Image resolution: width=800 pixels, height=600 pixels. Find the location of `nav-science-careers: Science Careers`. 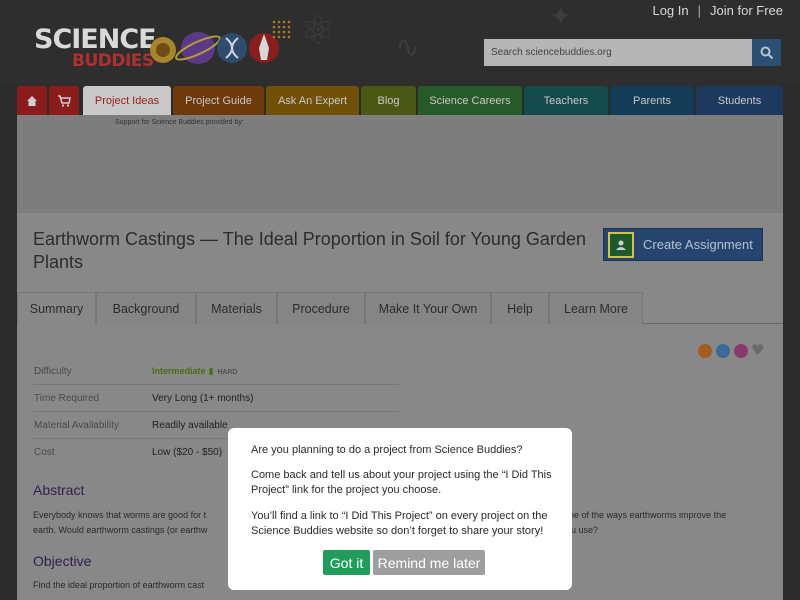

nav-science-careers: Science Careers is located at coordinates (470, 100).